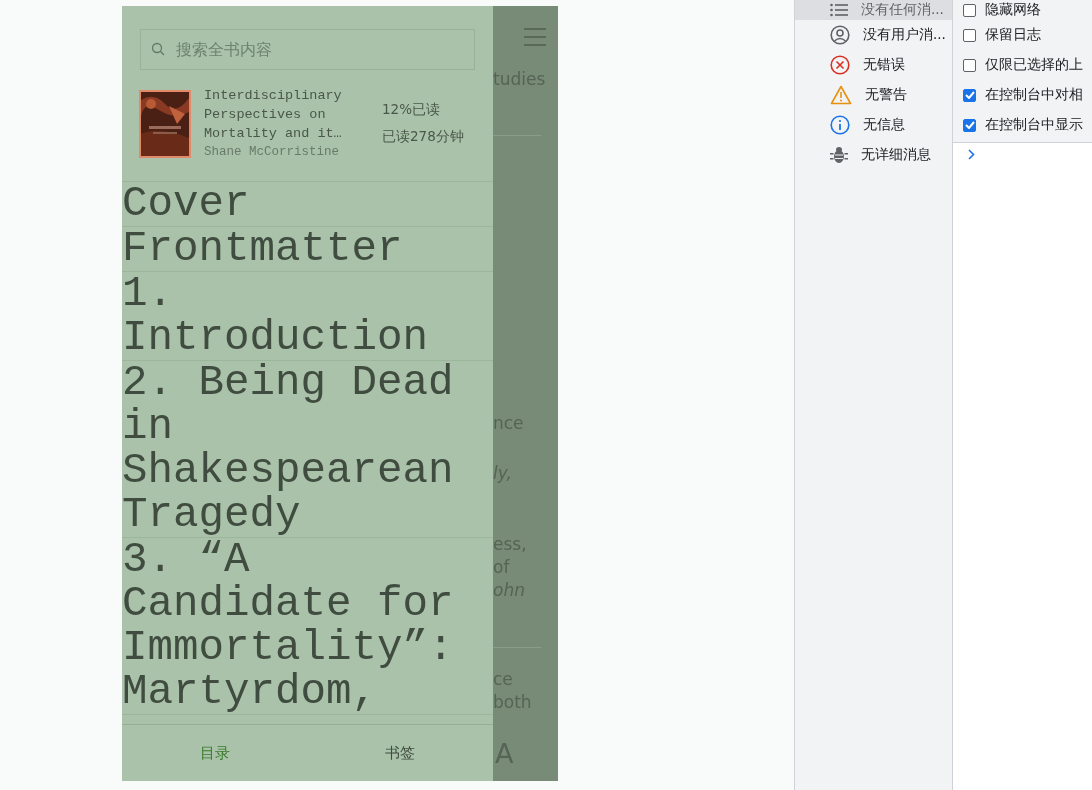  What do you see at coordinates (307, 316) in the screenshot?
I see `chapter-link: 1. Introduction` at bounding box center [307, 316].